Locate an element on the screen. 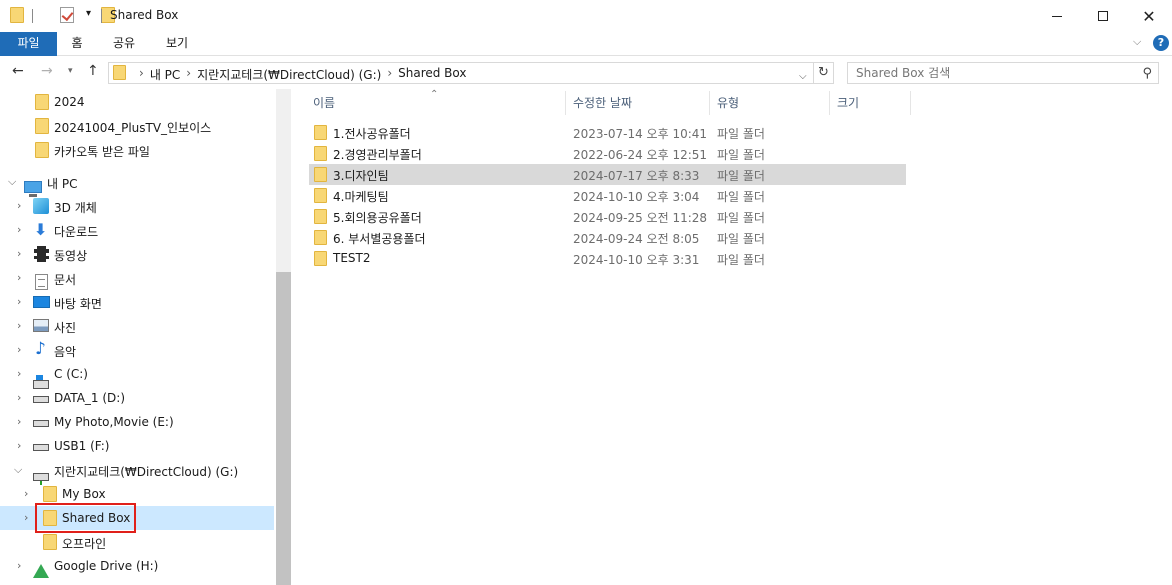  nav-item-drive-f: › USB1 (F:) is located at coordinates (137, 446).